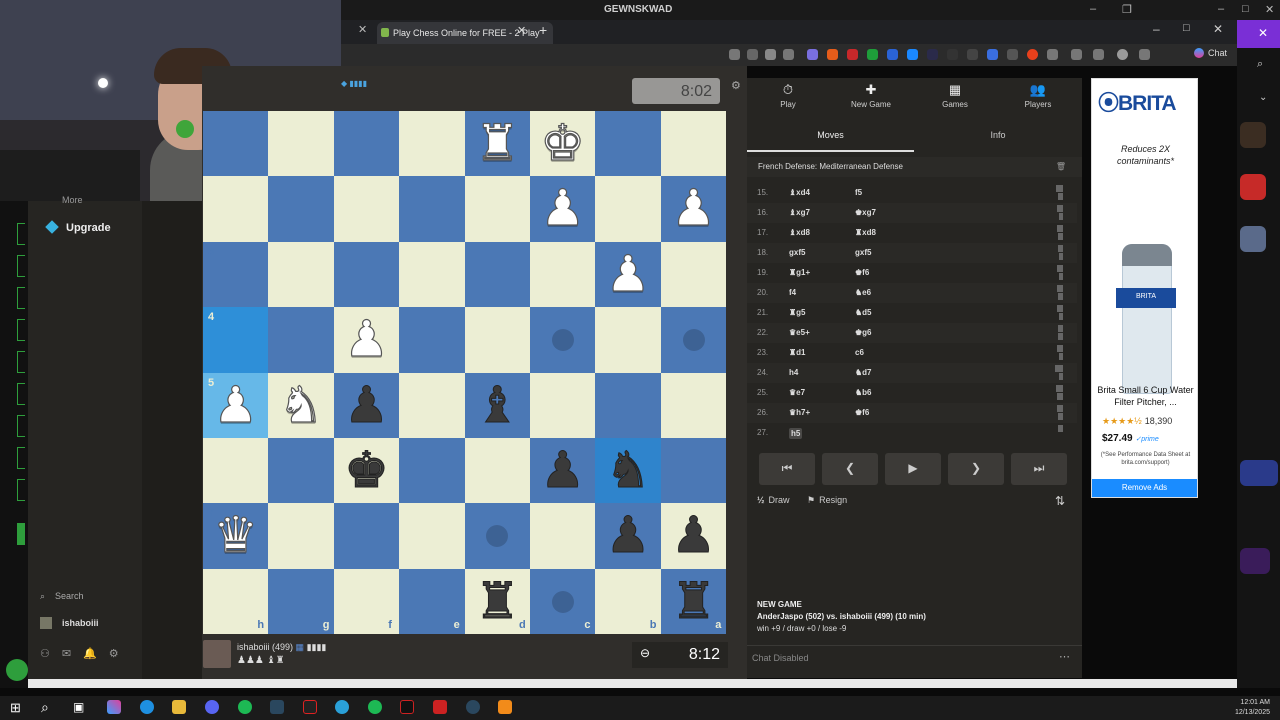  What do you see at coordinates (1076, 54) in the screenshot?
I see `favorites-icon` at bounding box center [1076, 54].